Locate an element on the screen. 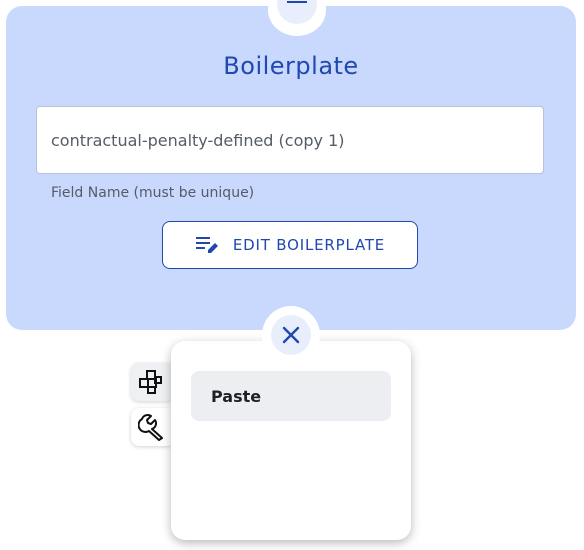  paste-menu-item: Paste is located at coordinates (291, 396).